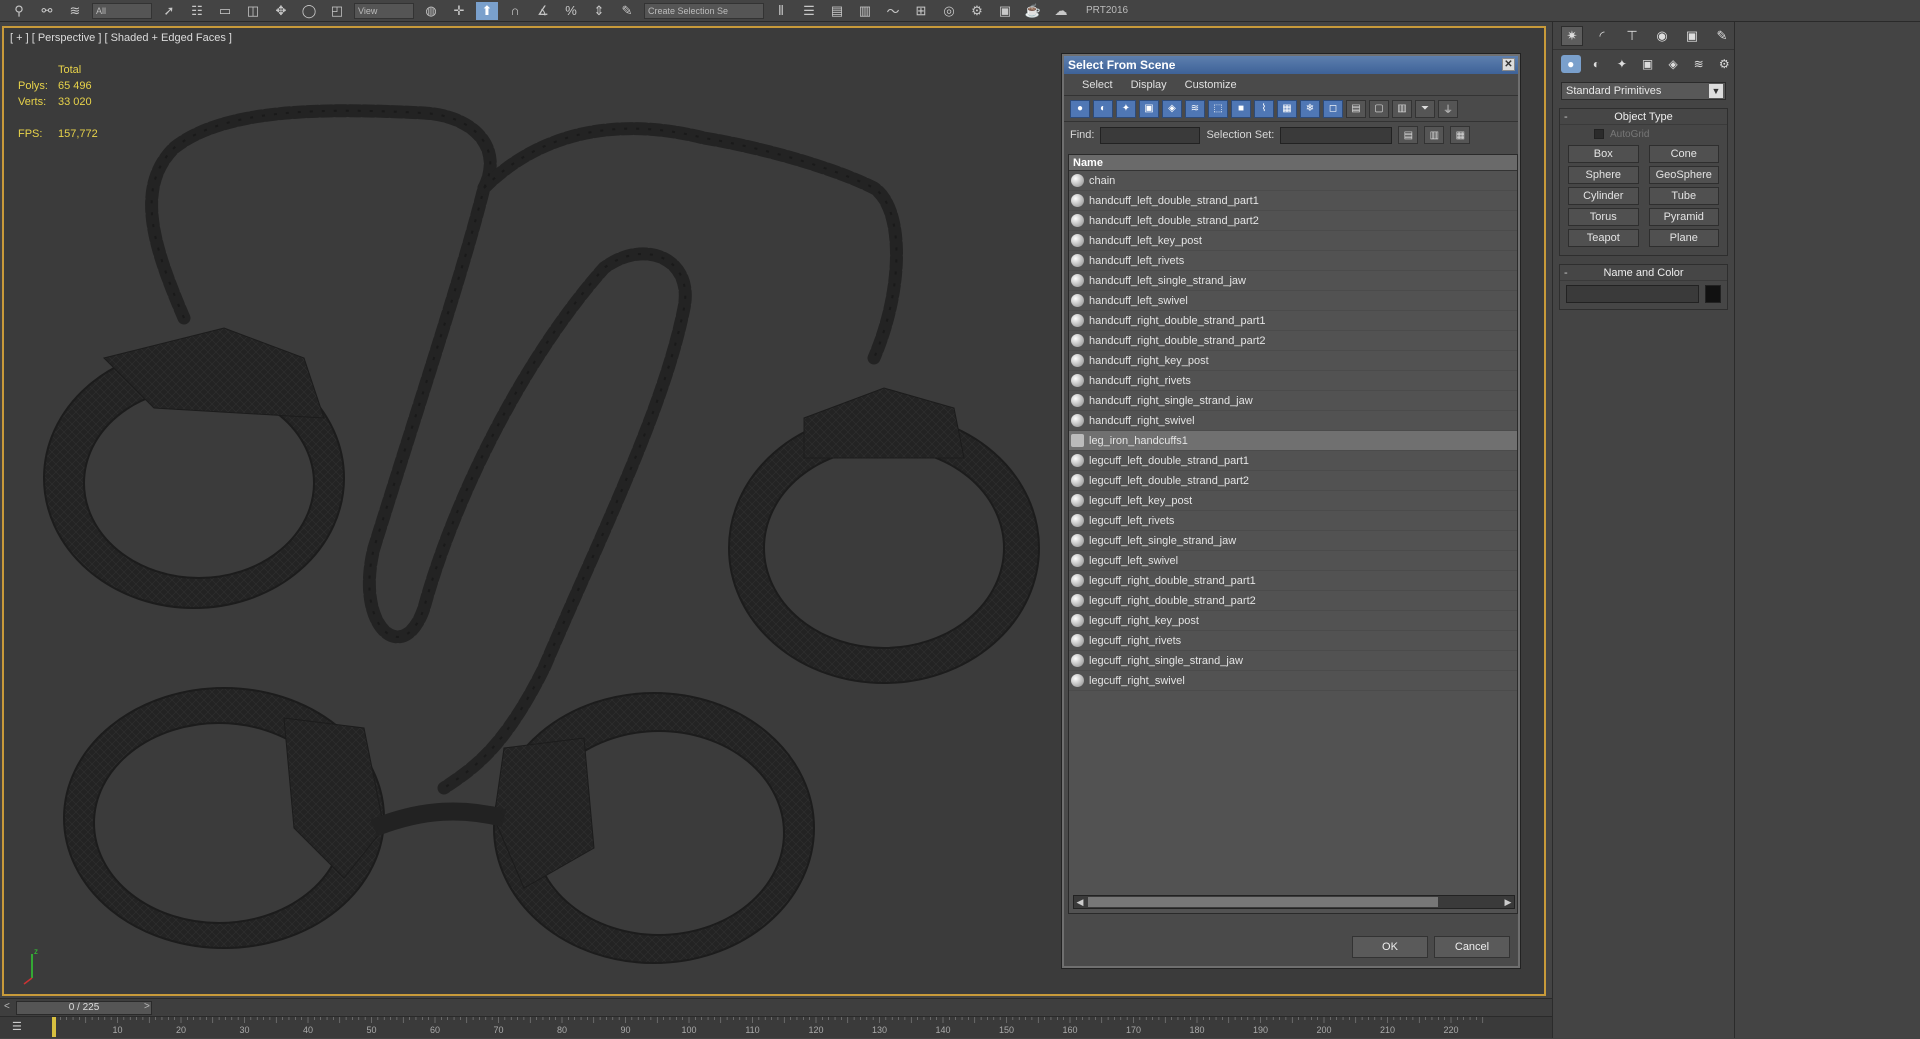 The height and width of the screenshot is (1039, 1920). What do you see at coordinates (253, 11) in the screenshot?
I see `window-crossing-icon: ◫` at bounding box center [253, 11].